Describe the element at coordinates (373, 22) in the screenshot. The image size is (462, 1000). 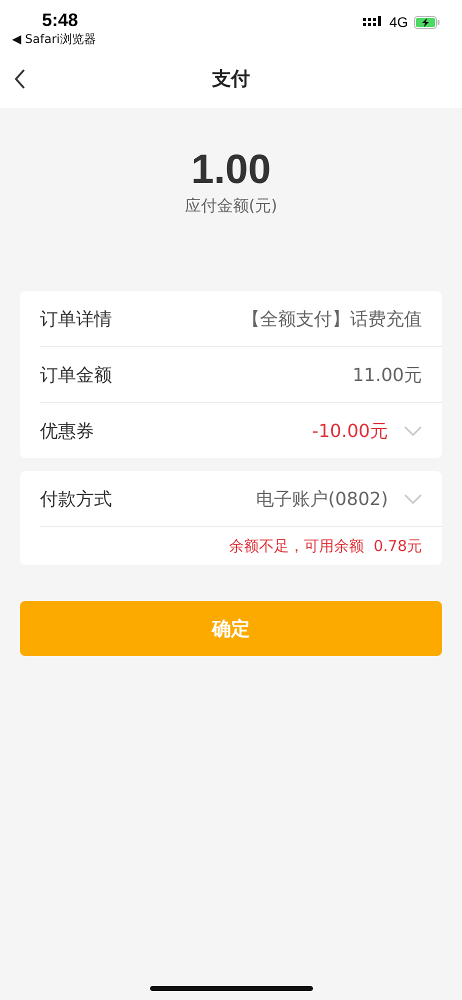
I see `signal-icon` at that location.